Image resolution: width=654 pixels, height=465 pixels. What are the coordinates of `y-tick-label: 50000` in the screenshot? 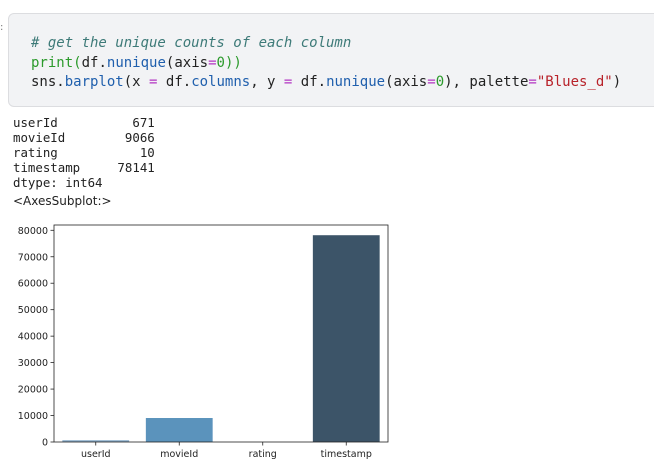 It's located at (33, 310).